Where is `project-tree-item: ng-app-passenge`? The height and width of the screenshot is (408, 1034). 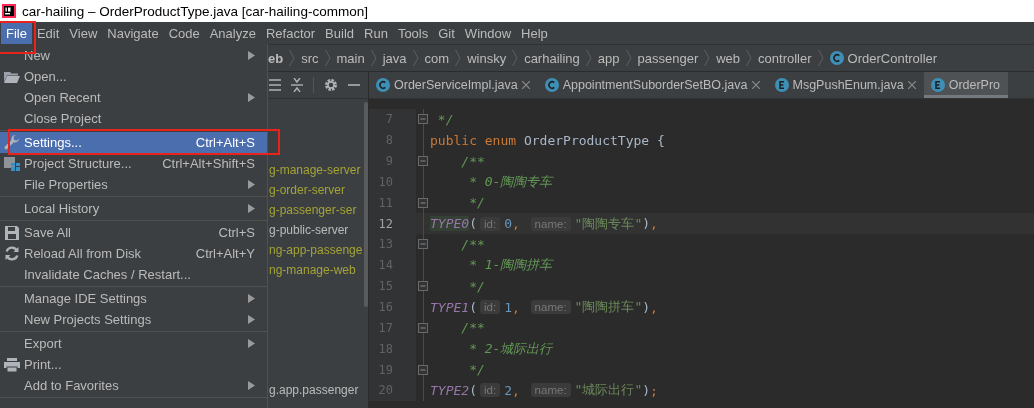
project-tree-item: ng-app-passenge is located at coordinates (316, 250).